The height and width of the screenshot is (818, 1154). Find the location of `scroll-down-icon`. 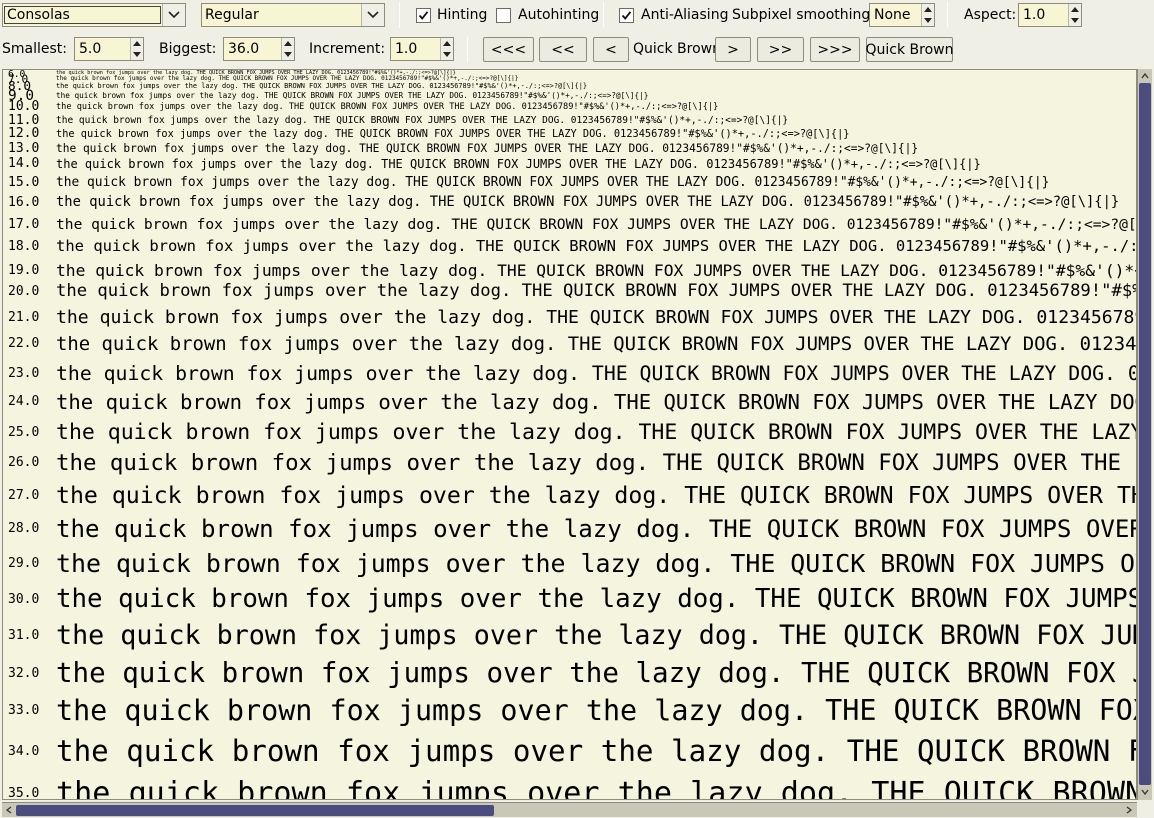

scroll-down-icon is located at coordinates (1145, 792).